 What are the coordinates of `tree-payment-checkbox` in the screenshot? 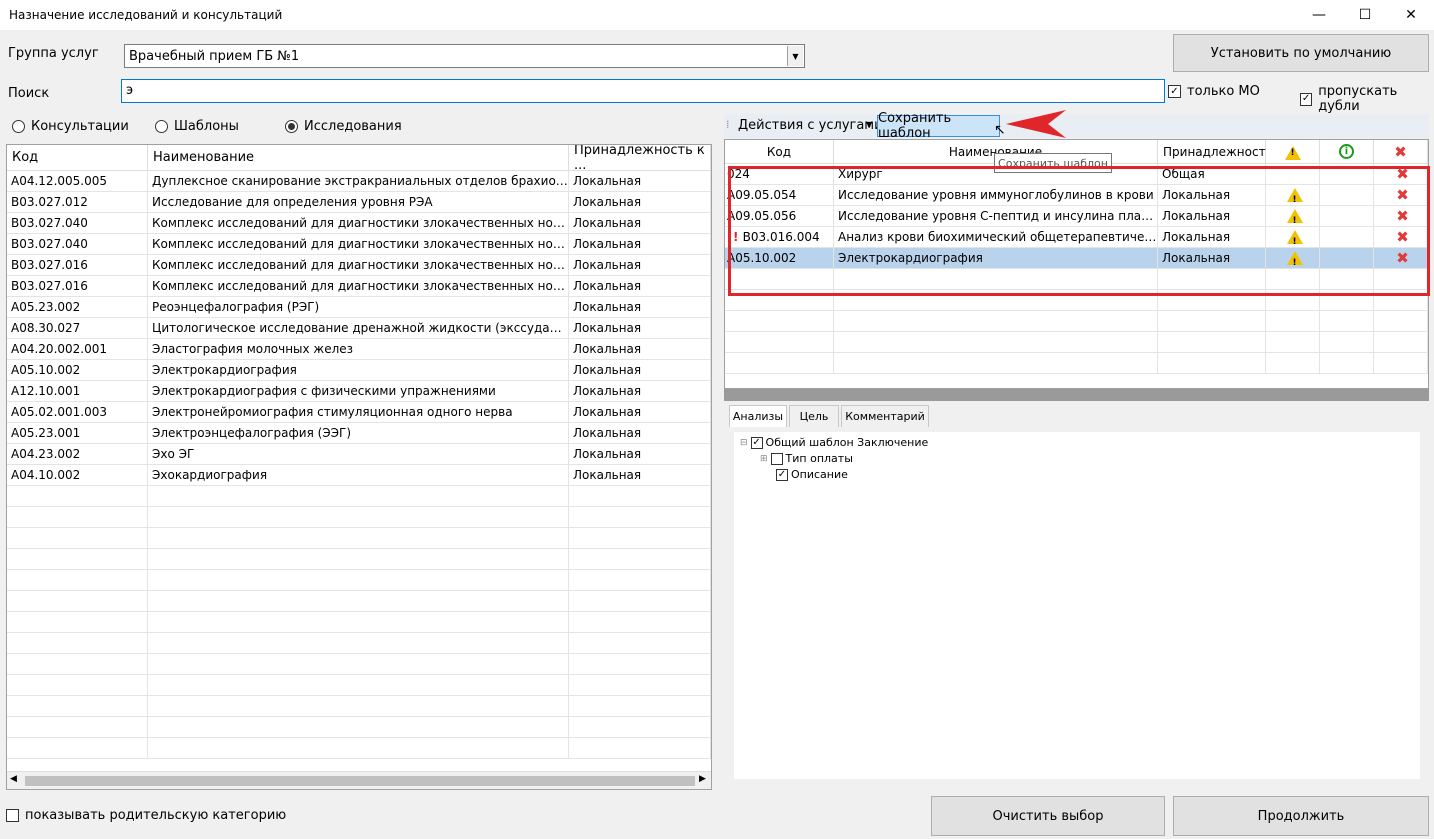 It's located at (776, 458).